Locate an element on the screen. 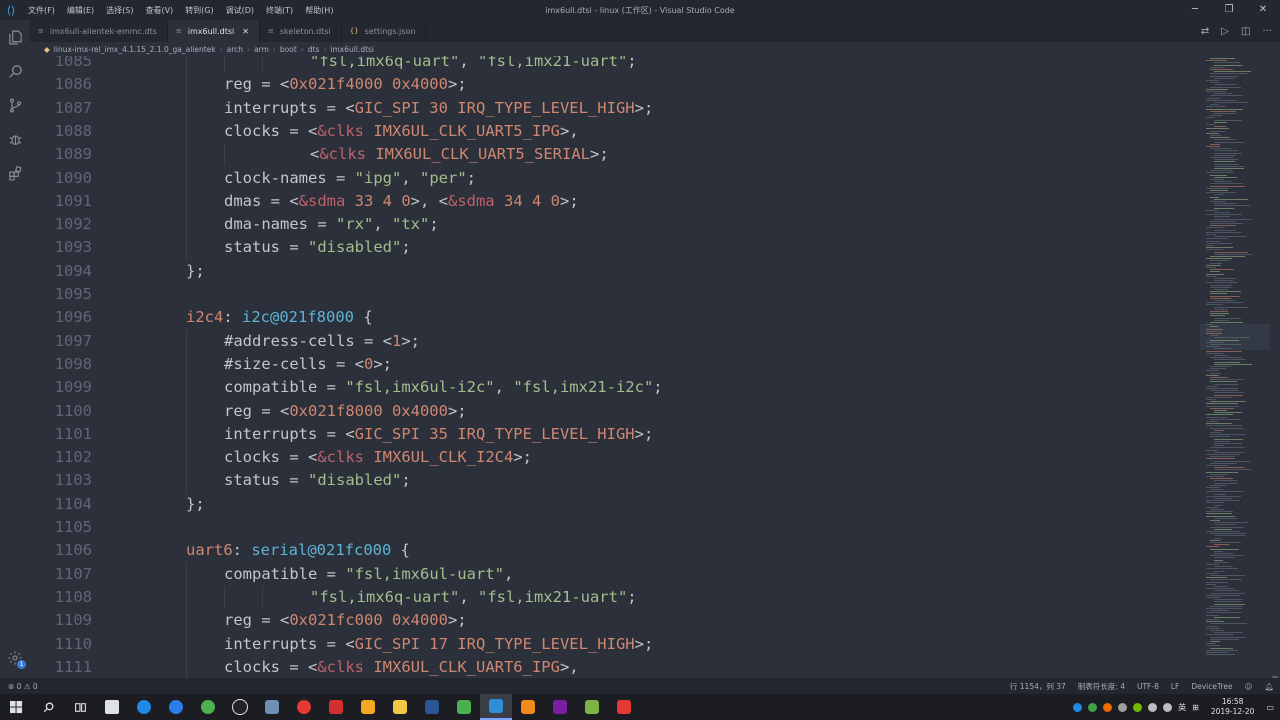  code-line: 1109 reg = <0x021fc000 0x4000>; is located at coordinates (615, 621).